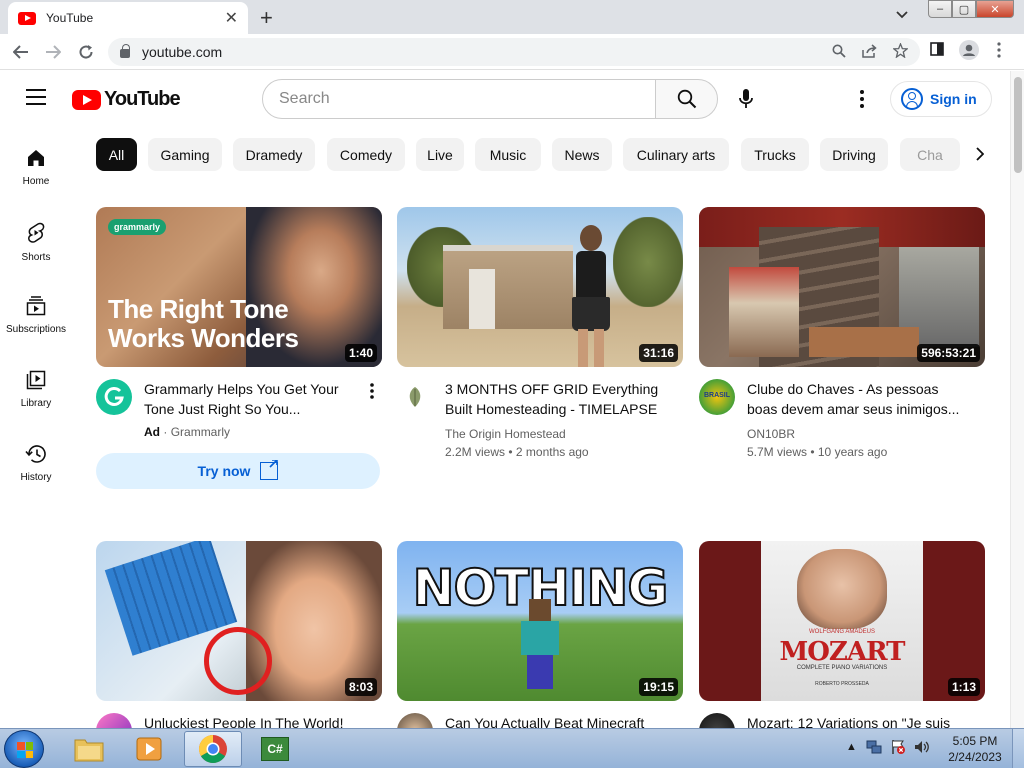 This screenshot has width=1024, height=768. What do you see at coordinates (36, 463) in the screenshot?
I see `guide-item-history: History` at bounding box center [36, 463].